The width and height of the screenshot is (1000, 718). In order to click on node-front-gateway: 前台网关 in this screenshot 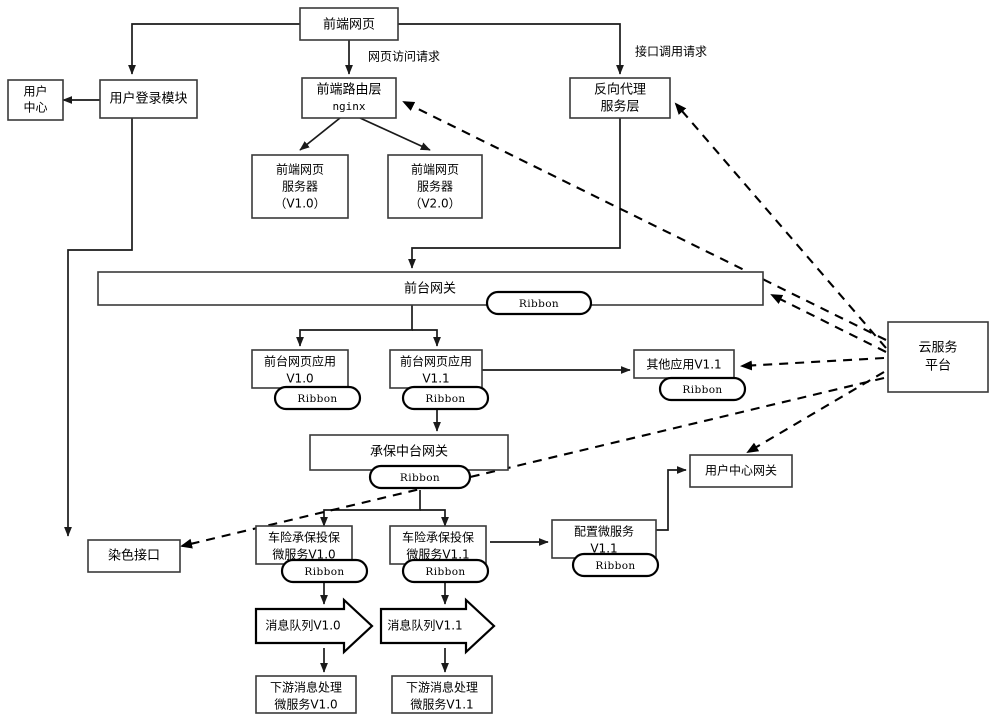, I will do `click(430, 288)`.